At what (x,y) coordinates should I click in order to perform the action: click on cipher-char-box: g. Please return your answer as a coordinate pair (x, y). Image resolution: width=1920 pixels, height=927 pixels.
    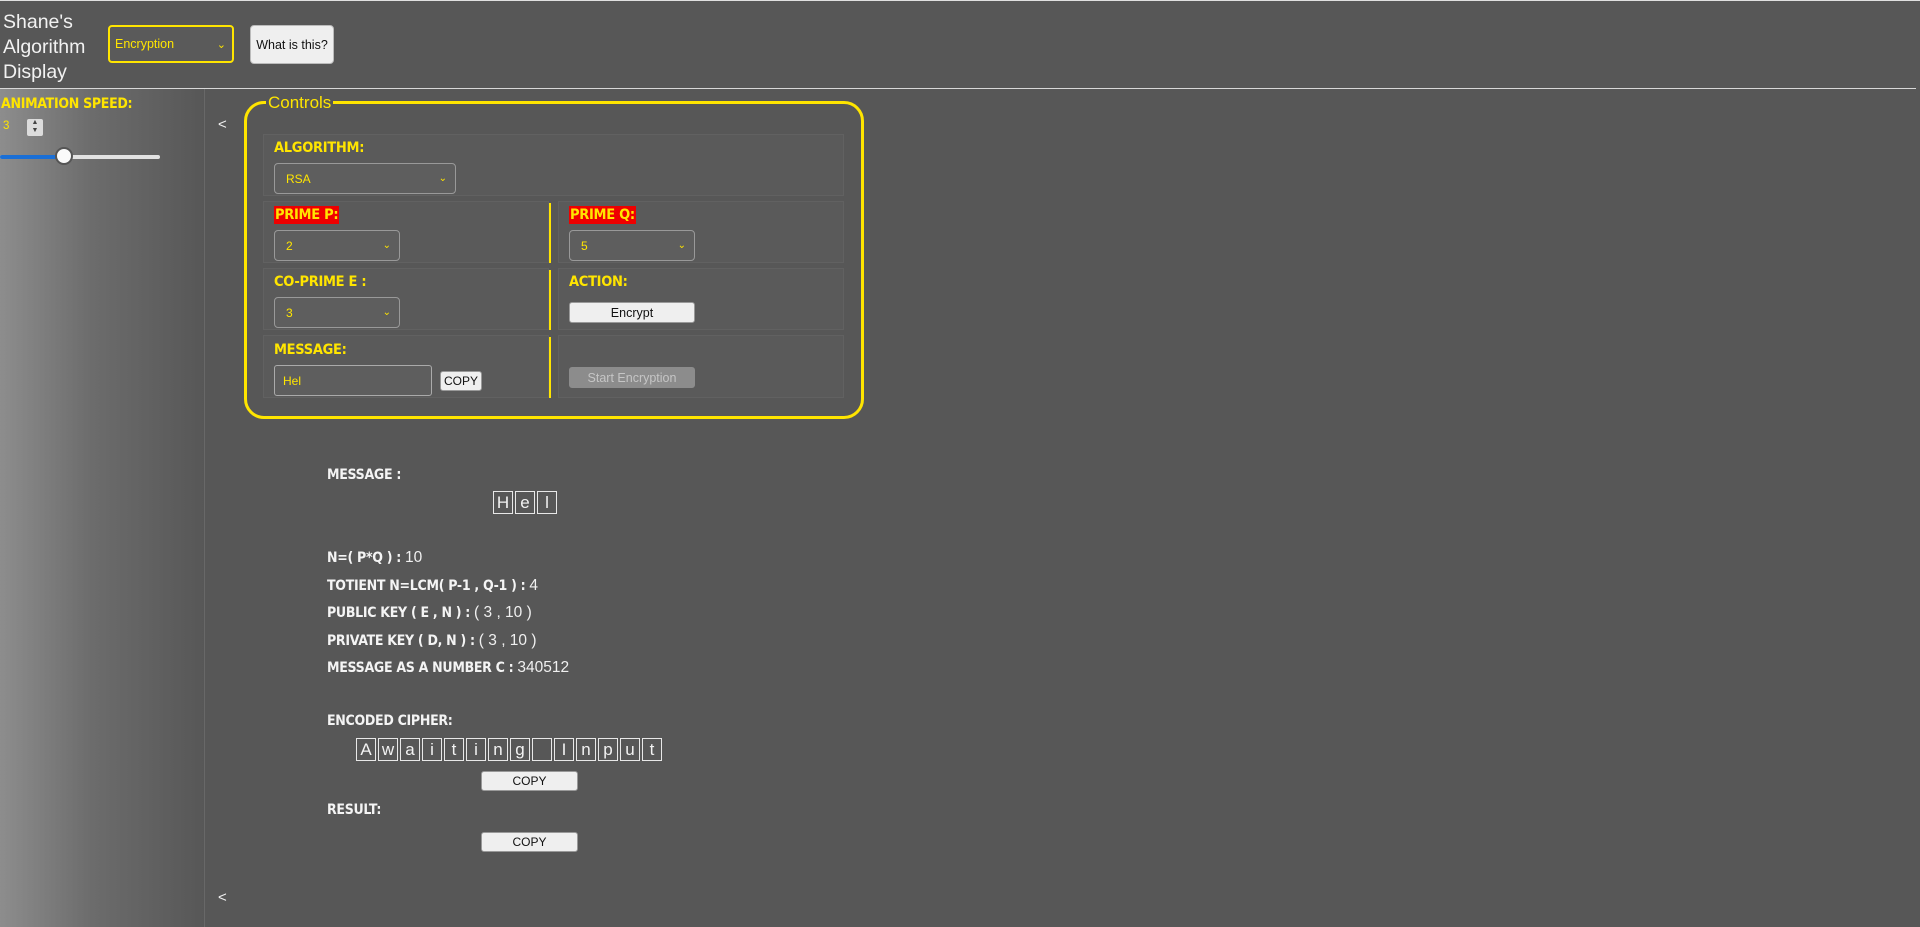
    Looking at the image, I should click on (520, 749).